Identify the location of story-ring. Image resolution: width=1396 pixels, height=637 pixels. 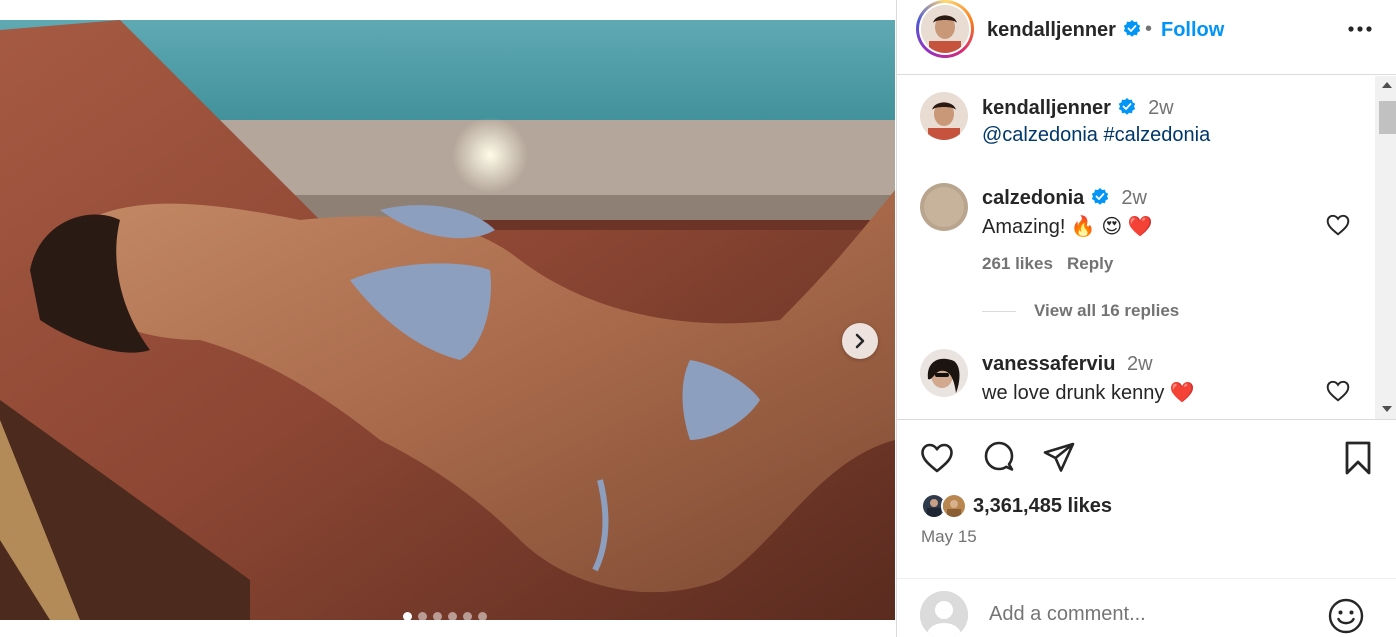
(945, 29).